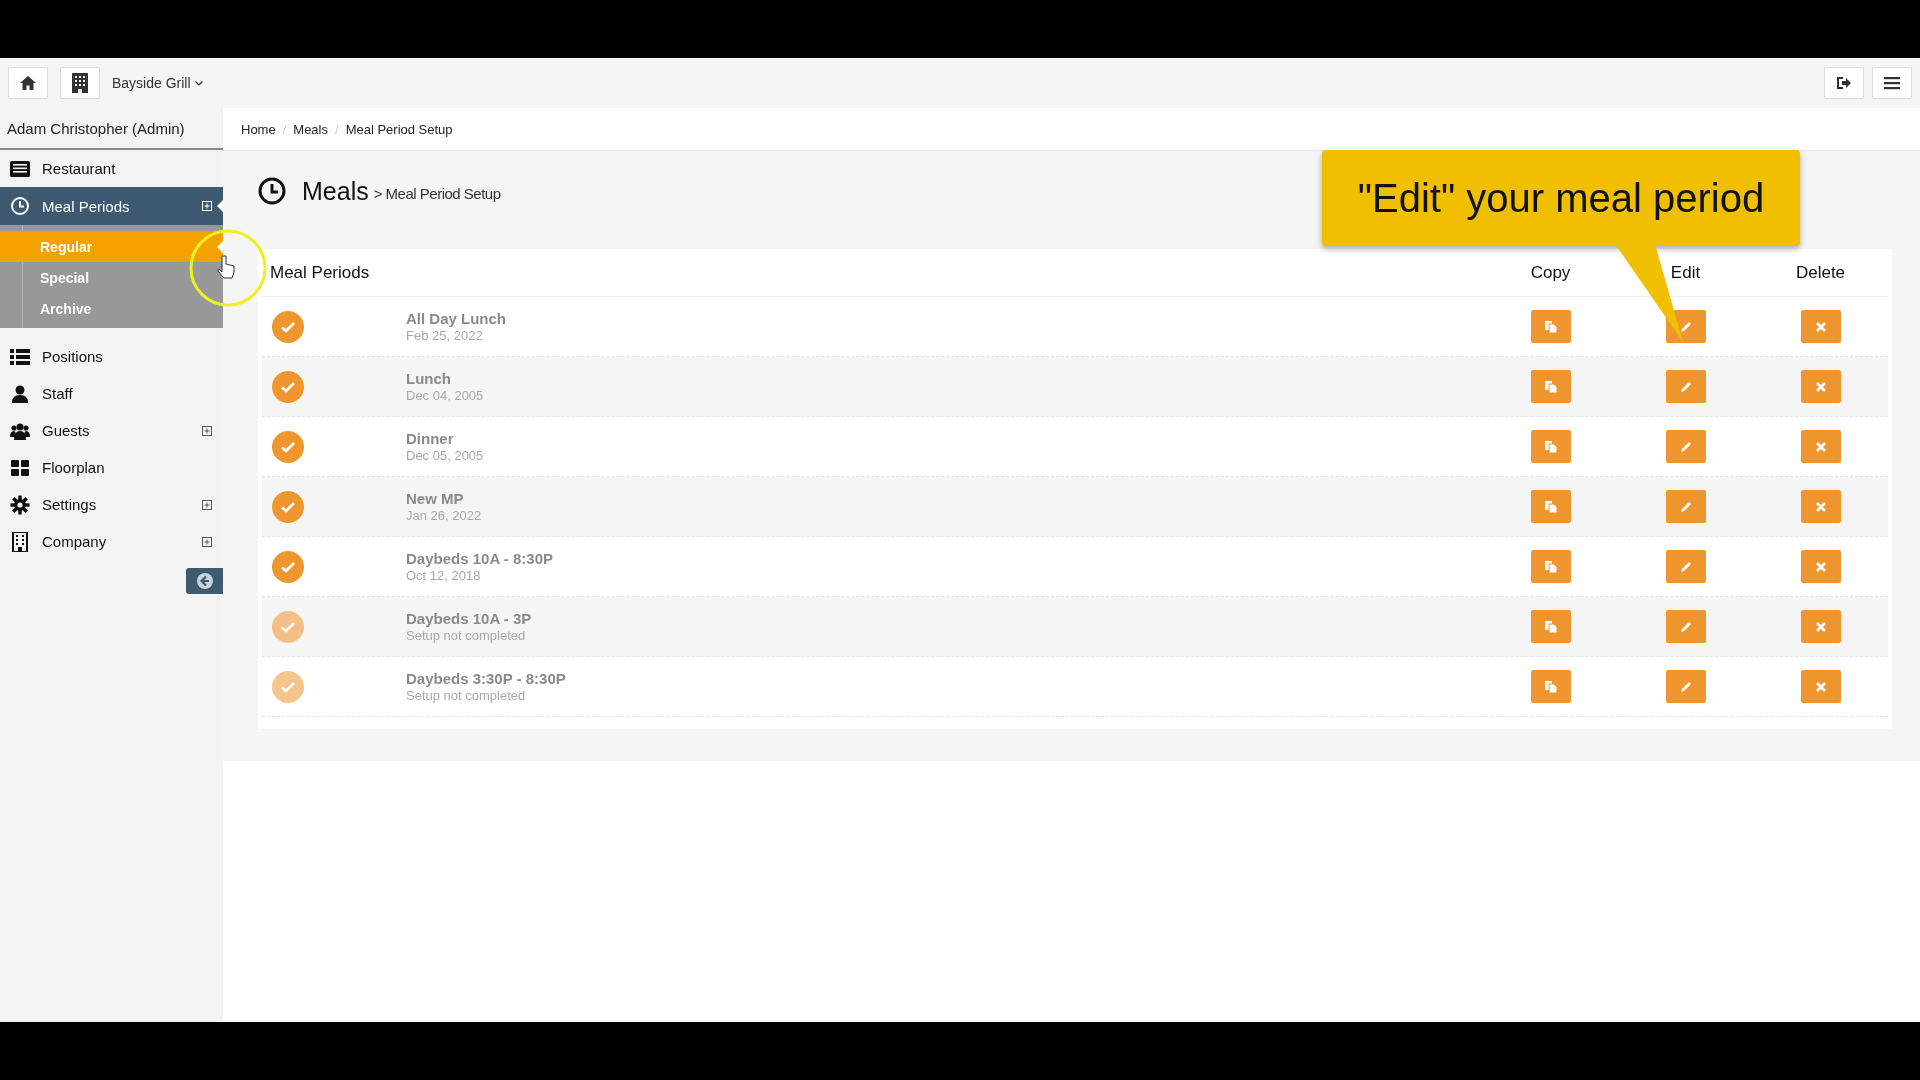 This screenshot has height=1080, width=1920. What do you see at coordinates (1561, 198) in the screenshot?
I see `callout-text: "Edit" your meal period` at bounding box center [1561, 198].